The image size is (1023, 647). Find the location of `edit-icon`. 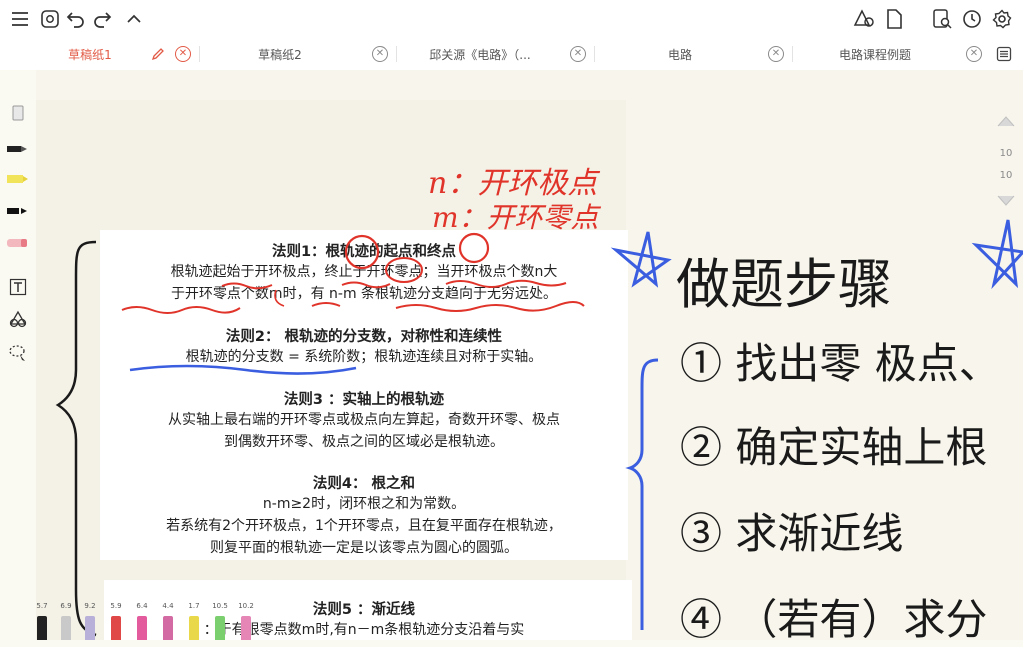

edit-icon is located at coordinates (158, 54).